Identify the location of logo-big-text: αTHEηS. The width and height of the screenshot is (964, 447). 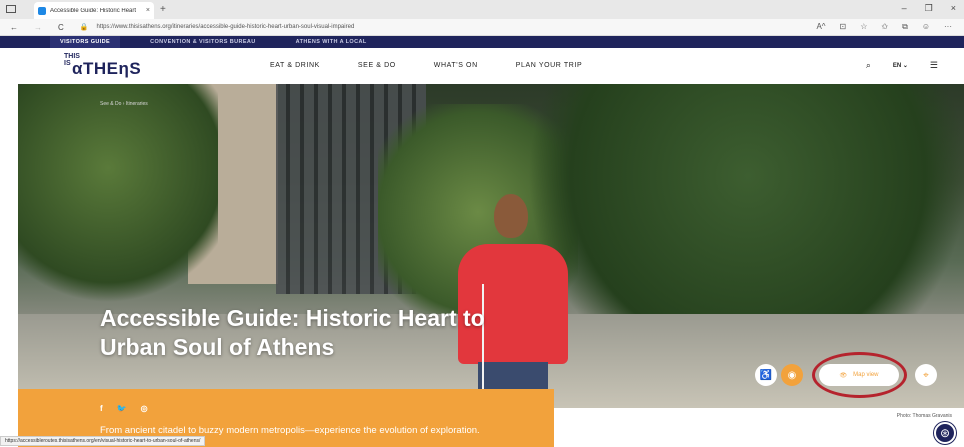
(107, 68).